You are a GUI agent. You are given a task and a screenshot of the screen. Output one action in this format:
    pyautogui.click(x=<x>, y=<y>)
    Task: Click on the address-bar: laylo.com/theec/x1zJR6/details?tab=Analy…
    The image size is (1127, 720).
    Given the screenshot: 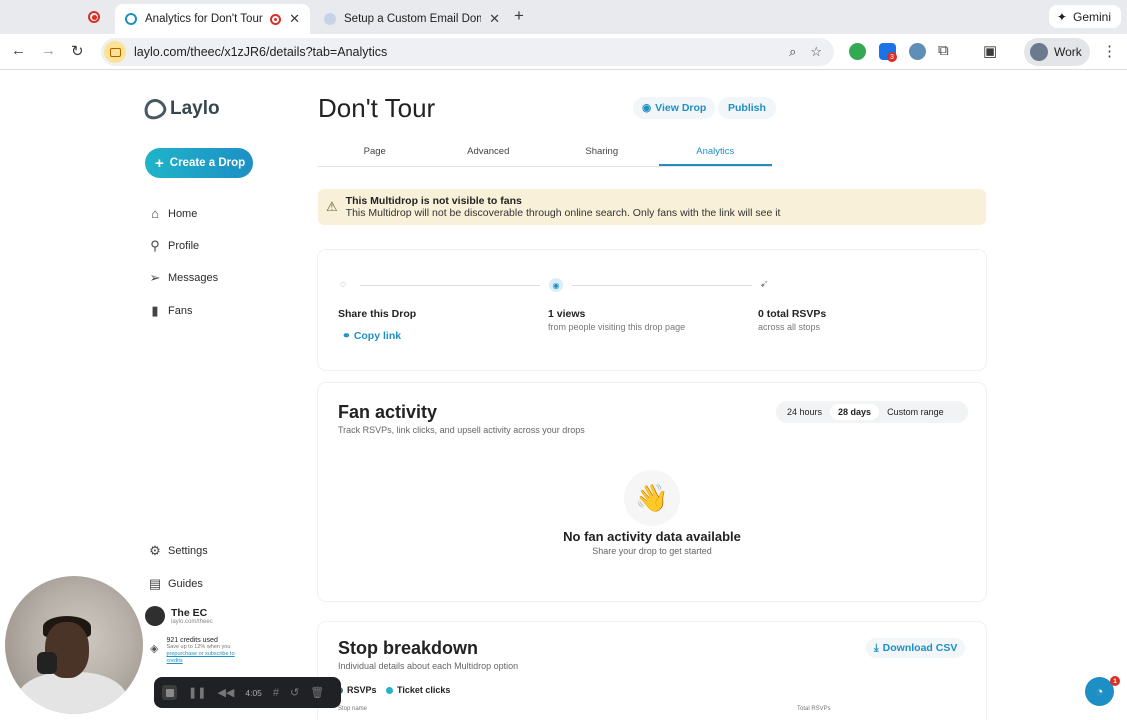 What is the action you would take?
    pyautogui.click(x=467, y=52)
    